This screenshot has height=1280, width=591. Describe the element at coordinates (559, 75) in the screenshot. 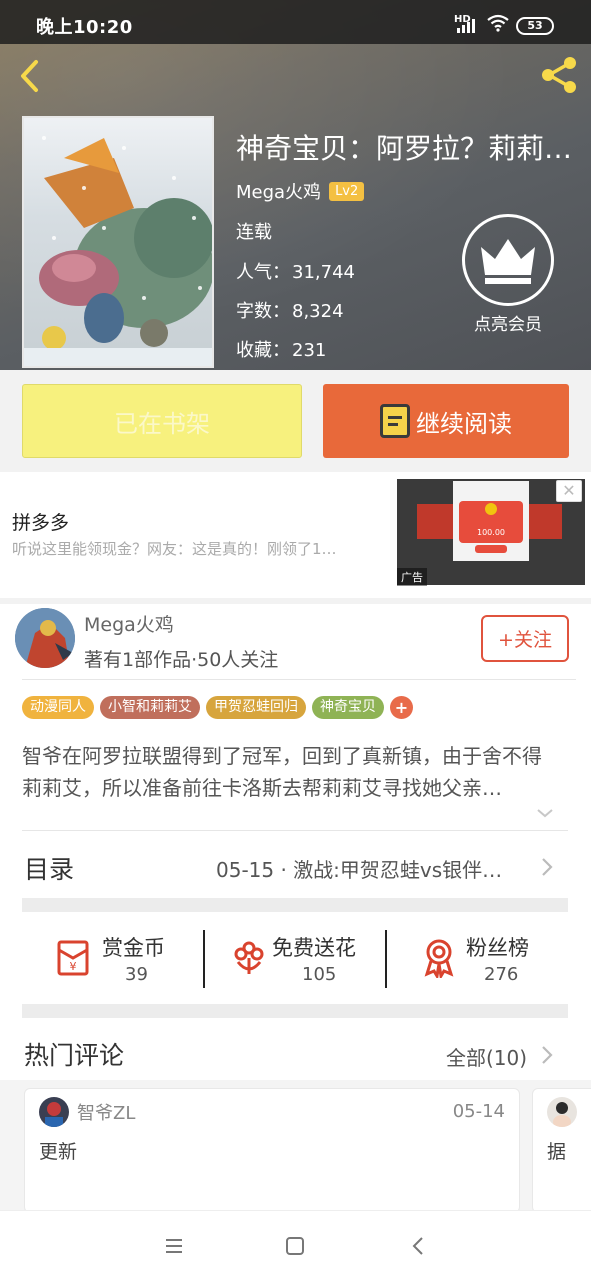

I see `share-icon` at that location.